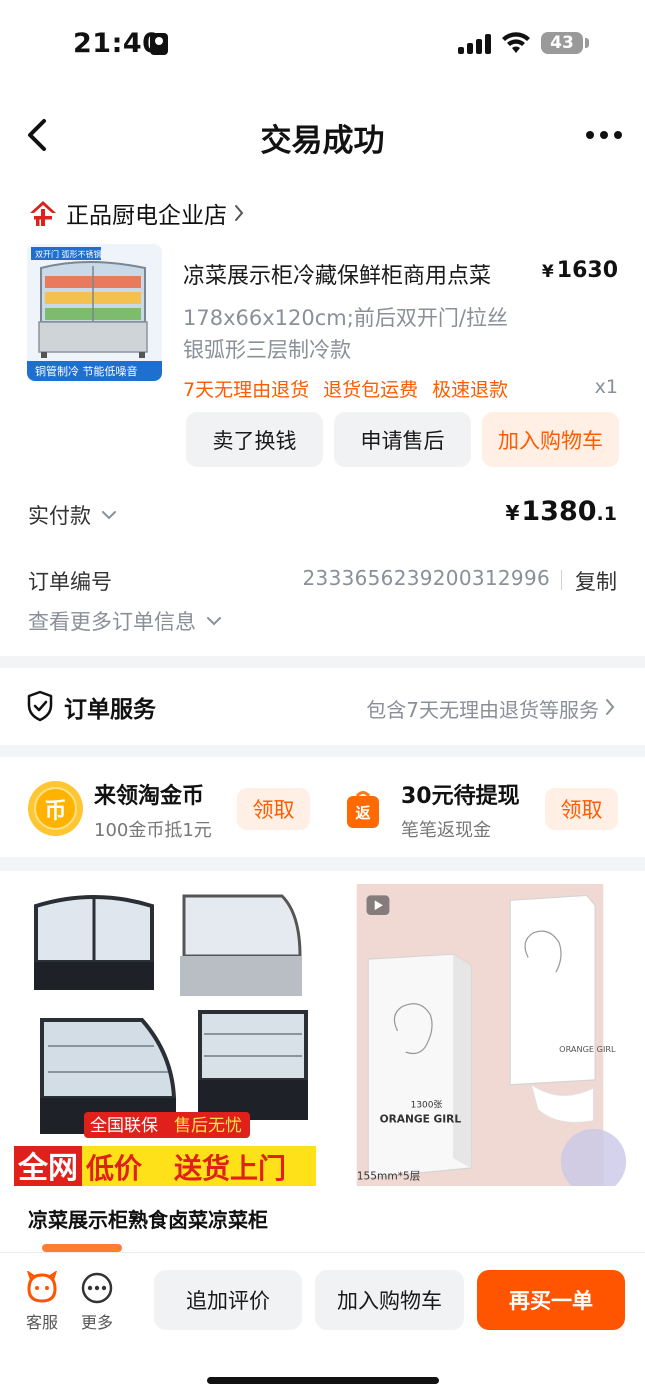  What do you see at coordinates (587, 43) in the screenshot?
I see `battery-tip` at bounding box center [587, 43].